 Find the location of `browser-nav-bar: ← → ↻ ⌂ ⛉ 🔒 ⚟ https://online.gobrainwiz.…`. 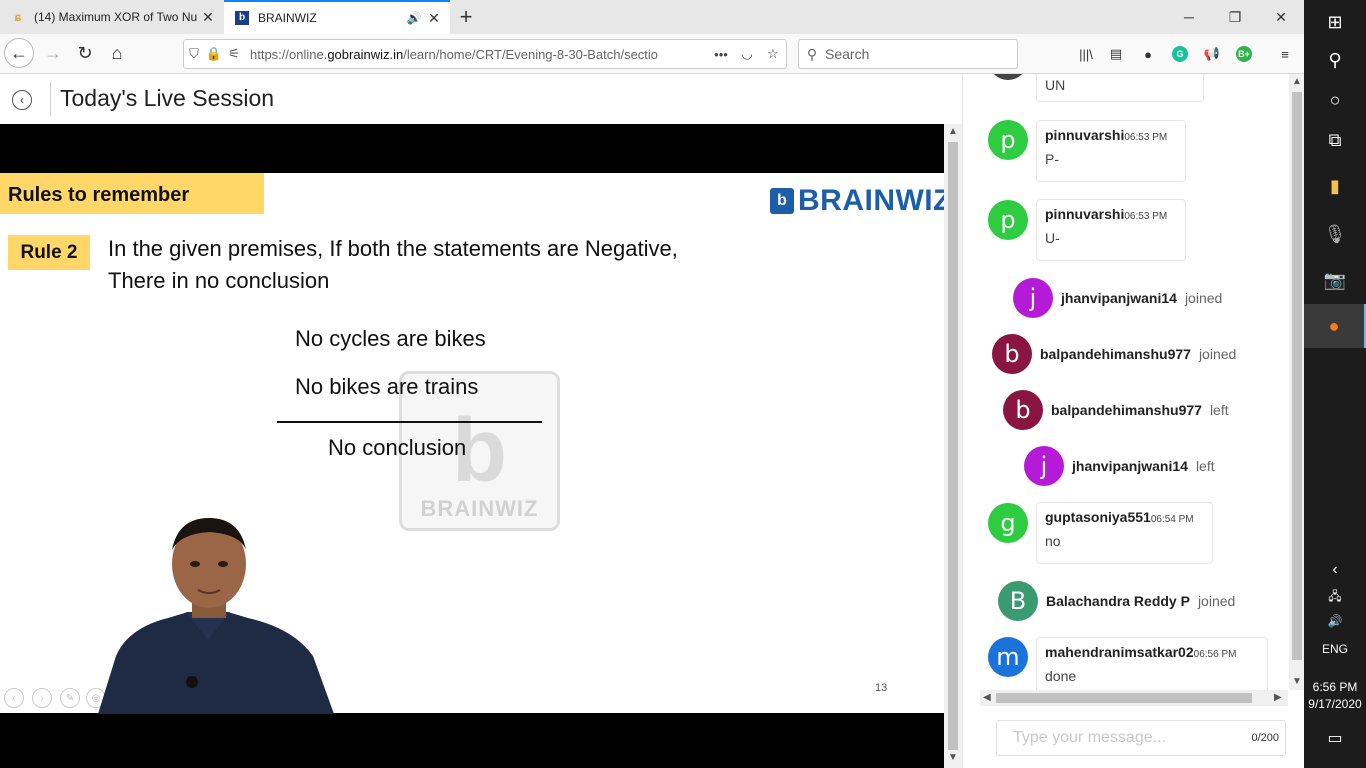

browser-nav-bar: ← → ↻ ⌂ ⛉ 🔒 ⚟ https://online.gobrainwiz.… is located at coordinates (652, 54).